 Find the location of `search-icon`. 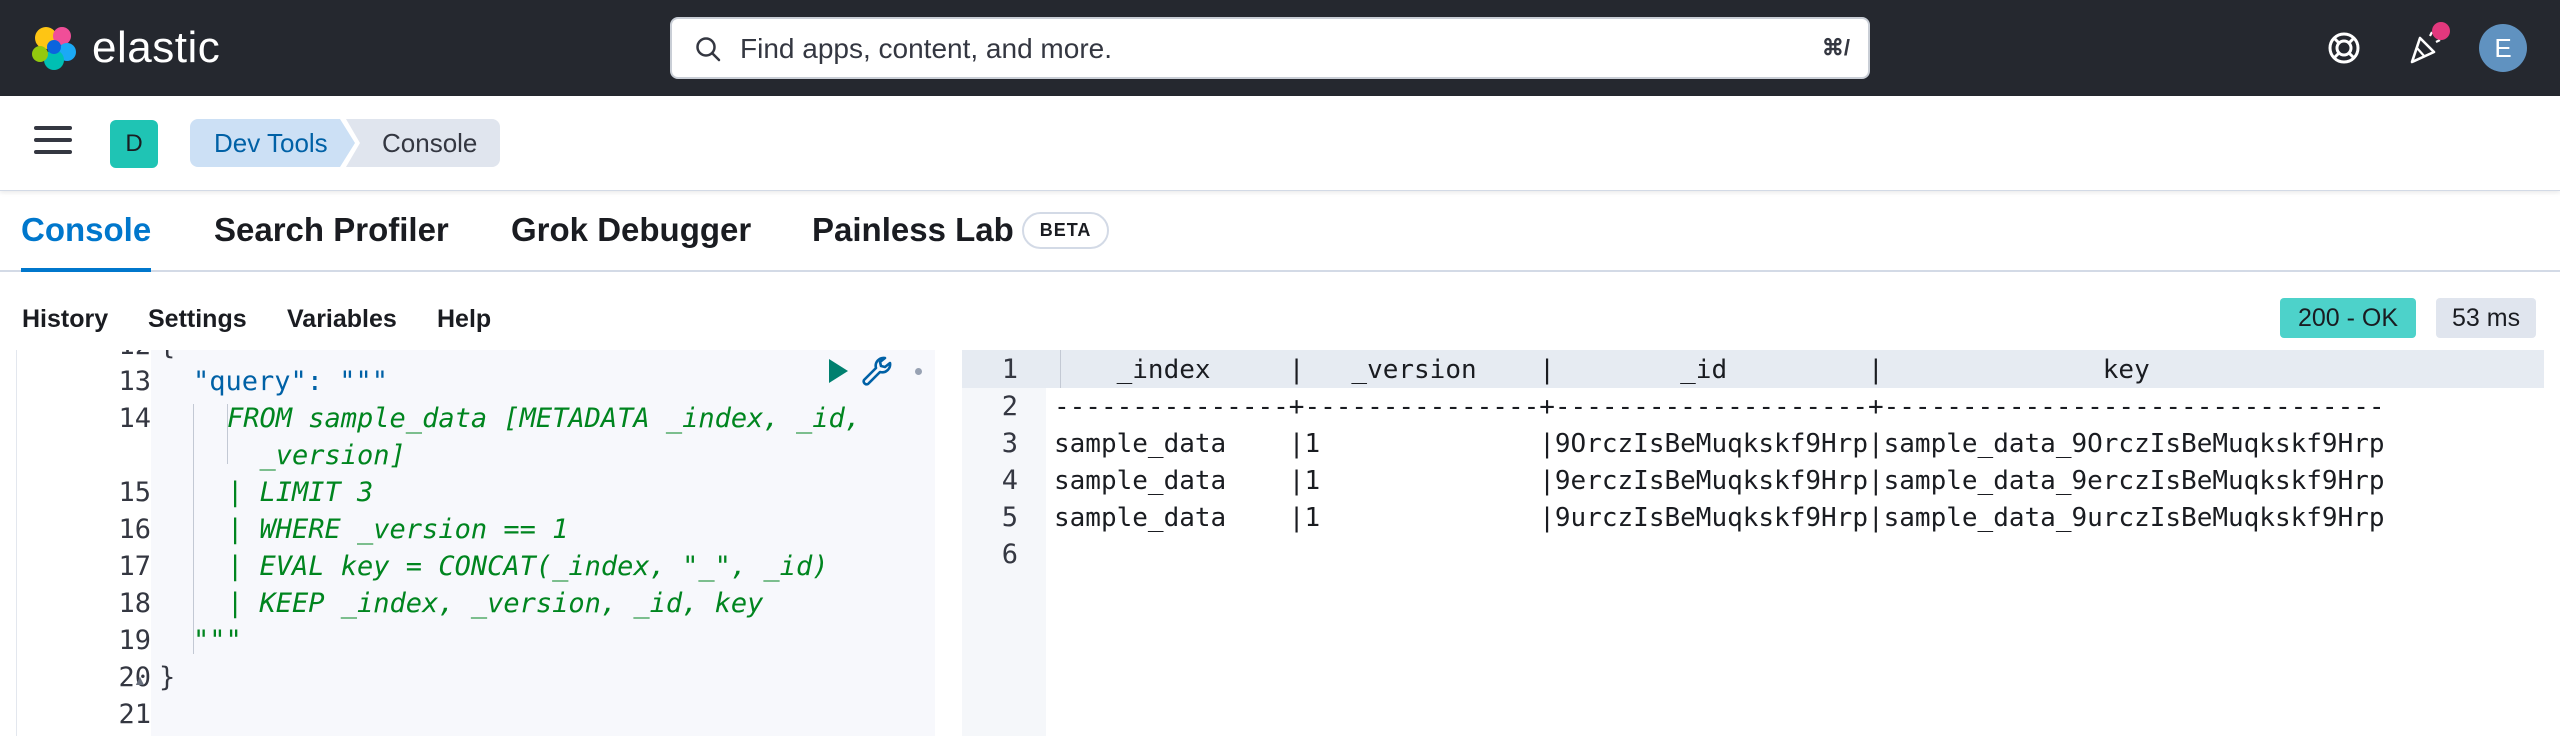

search-icon is located at coordinates (708, 49).